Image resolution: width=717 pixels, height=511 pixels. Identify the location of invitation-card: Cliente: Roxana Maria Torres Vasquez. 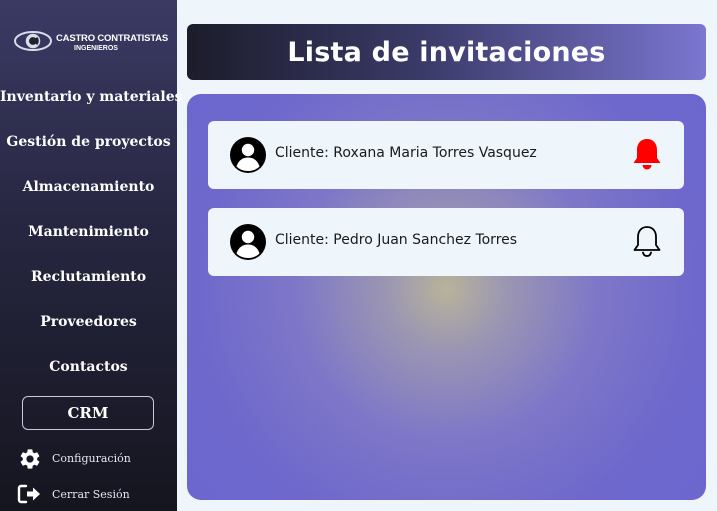
(446, 155).